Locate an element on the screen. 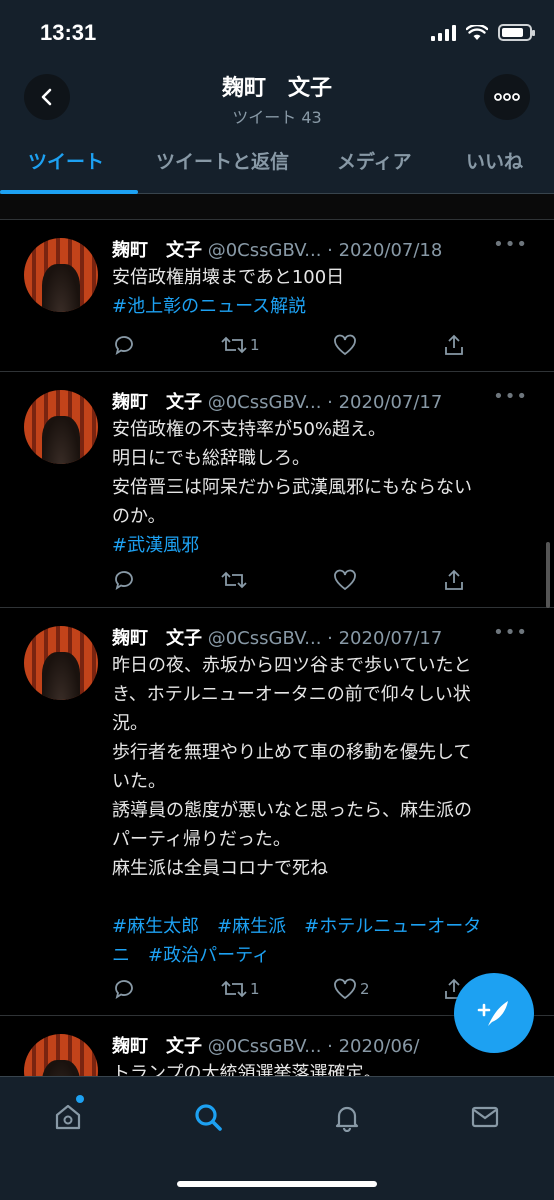 This screenshot has height=1200, width=554. profile-tabs: ツイート ツイートと返信 メディア いいね is located at coordinates (277, 162).